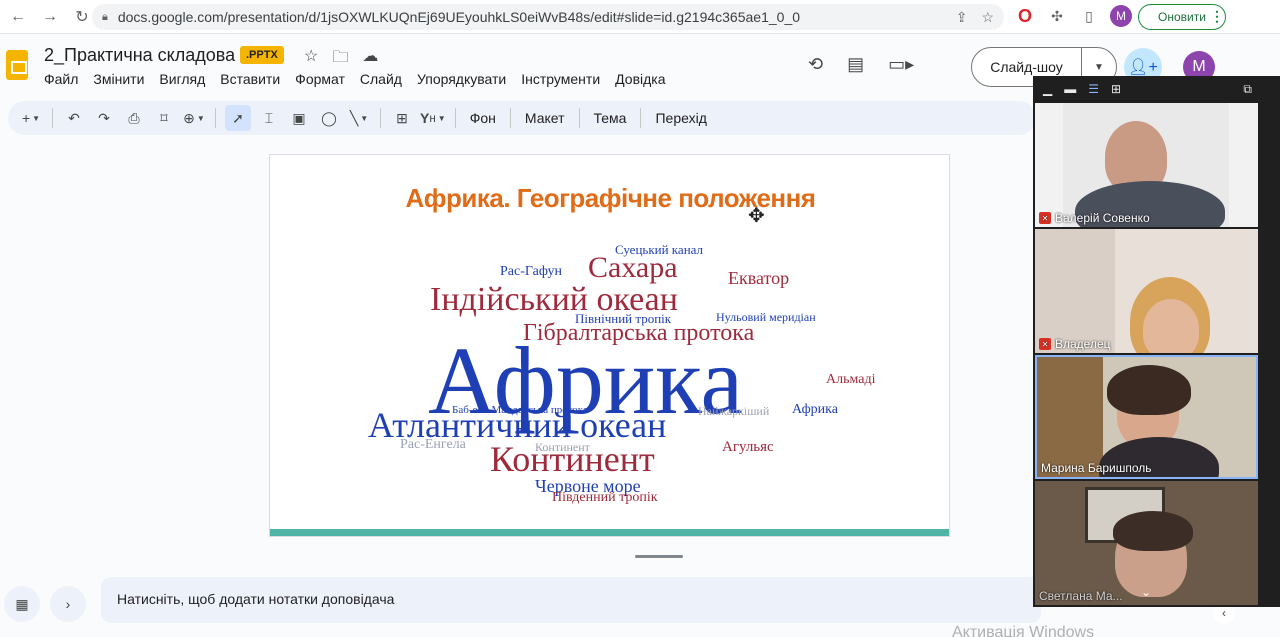 Image resolution: width=1280 pixels, height=637 pixels. What do you see at coordinates (633, 267) in the screenshot?
I see `word-cloud-word: Сахара` at bounding box center [633, 267].